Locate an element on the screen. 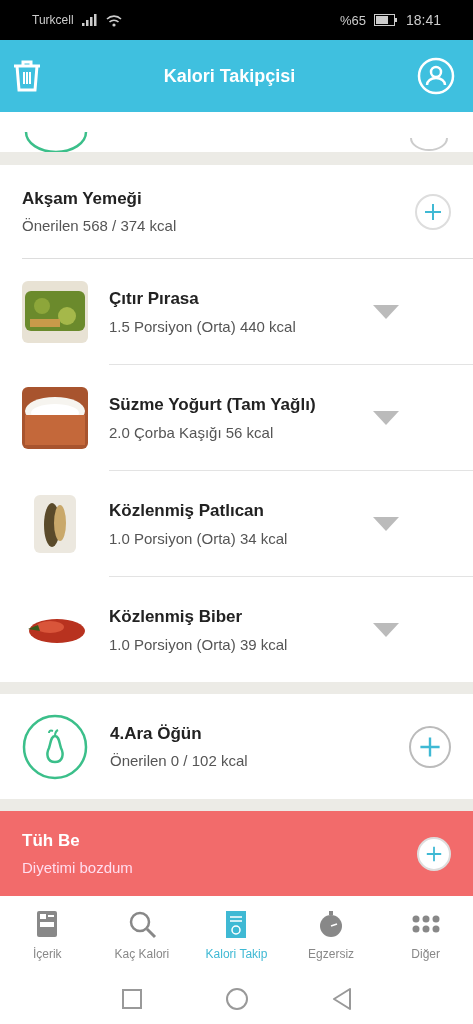 Image resolution: width=473 pixels, height=1024 pixels. battery-percent: %65 is located at coordinates (352, 20).